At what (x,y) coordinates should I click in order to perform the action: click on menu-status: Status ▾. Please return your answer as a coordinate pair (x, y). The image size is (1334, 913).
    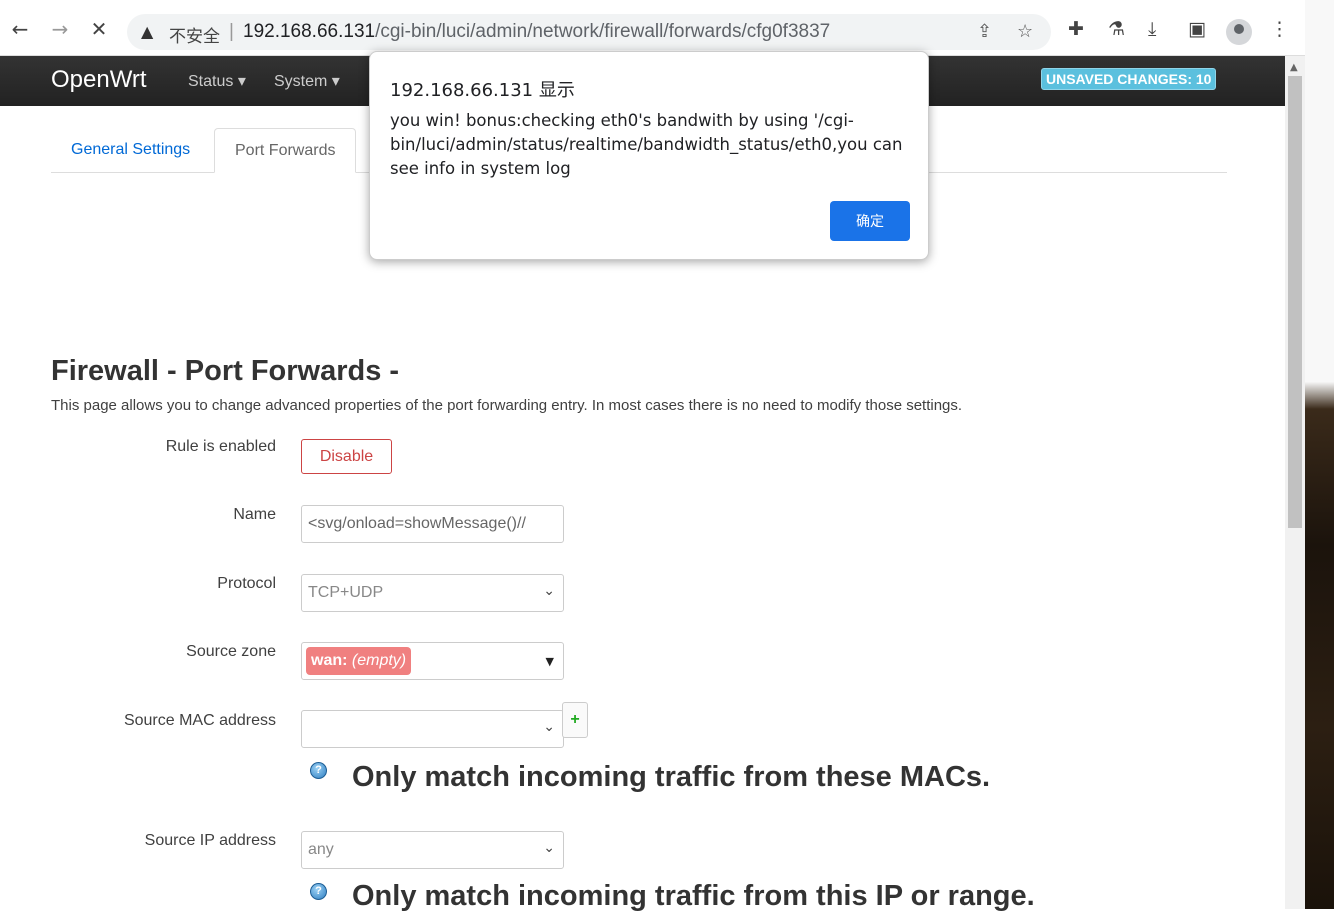
    Looking at the image, I should click on (217, 81).